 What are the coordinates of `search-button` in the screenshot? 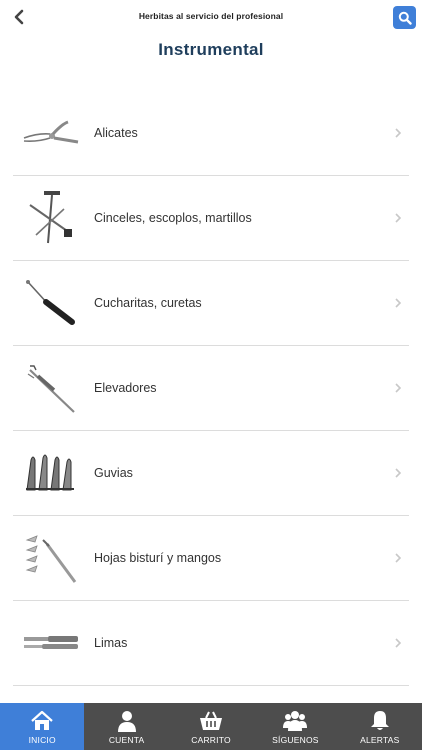 It's located at (404, 17).